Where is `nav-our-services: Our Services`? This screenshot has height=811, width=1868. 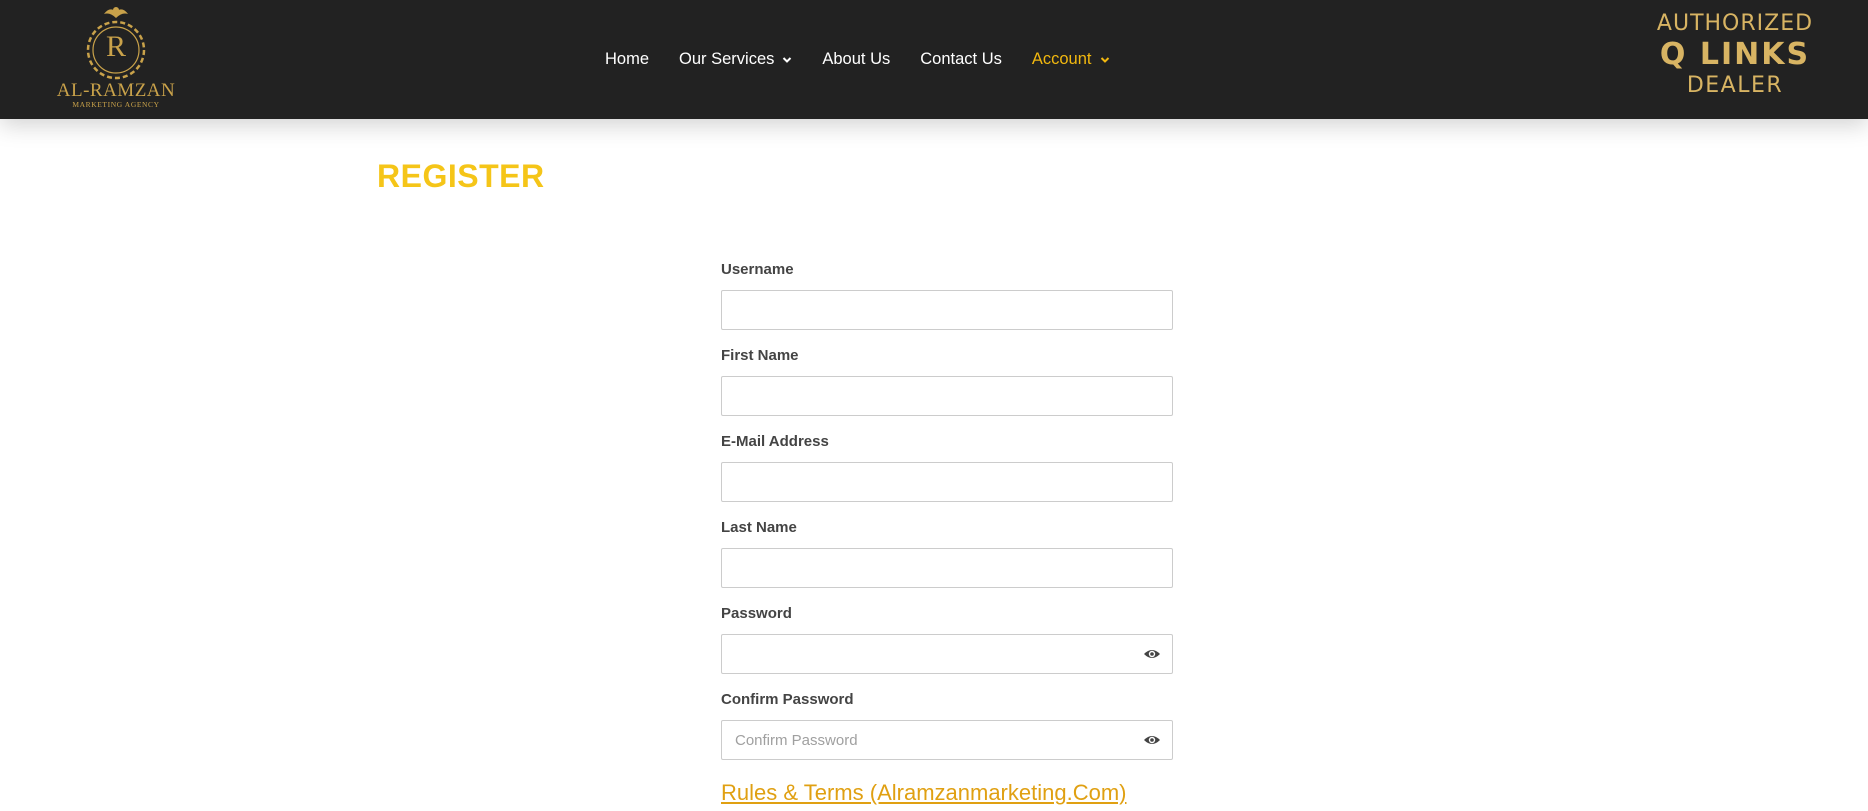 nav-our-services: Our Services is located at coordinates (735, 59).